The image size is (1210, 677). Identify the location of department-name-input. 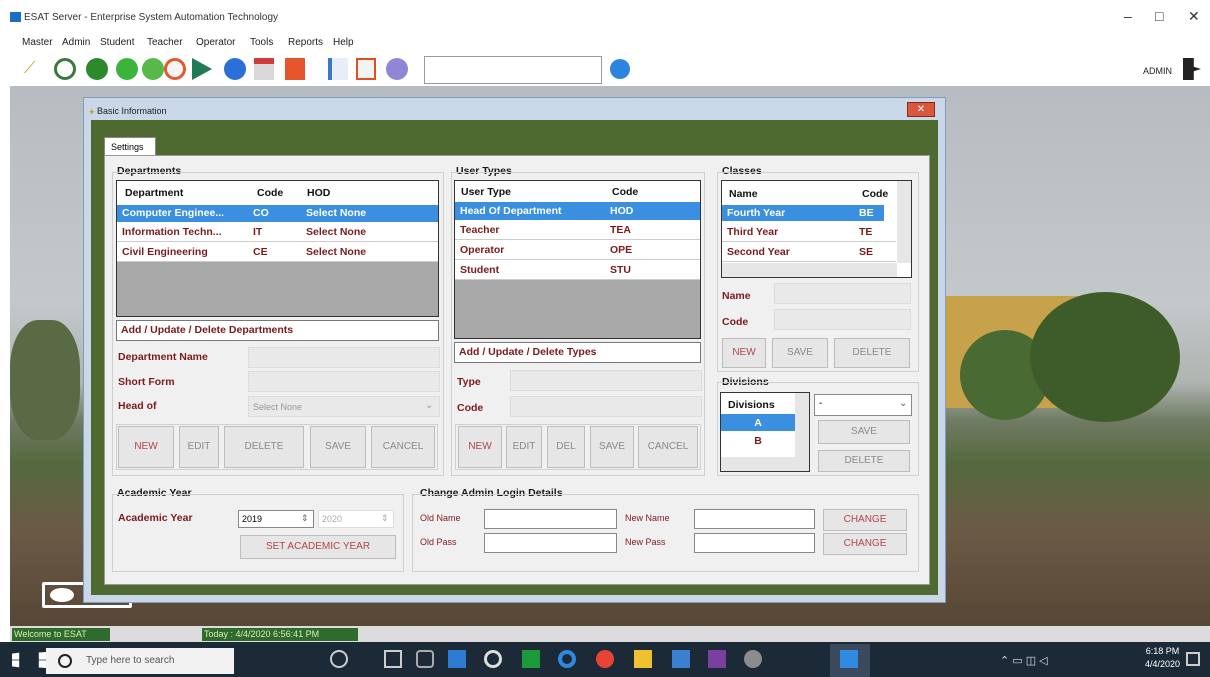
(344, 357).